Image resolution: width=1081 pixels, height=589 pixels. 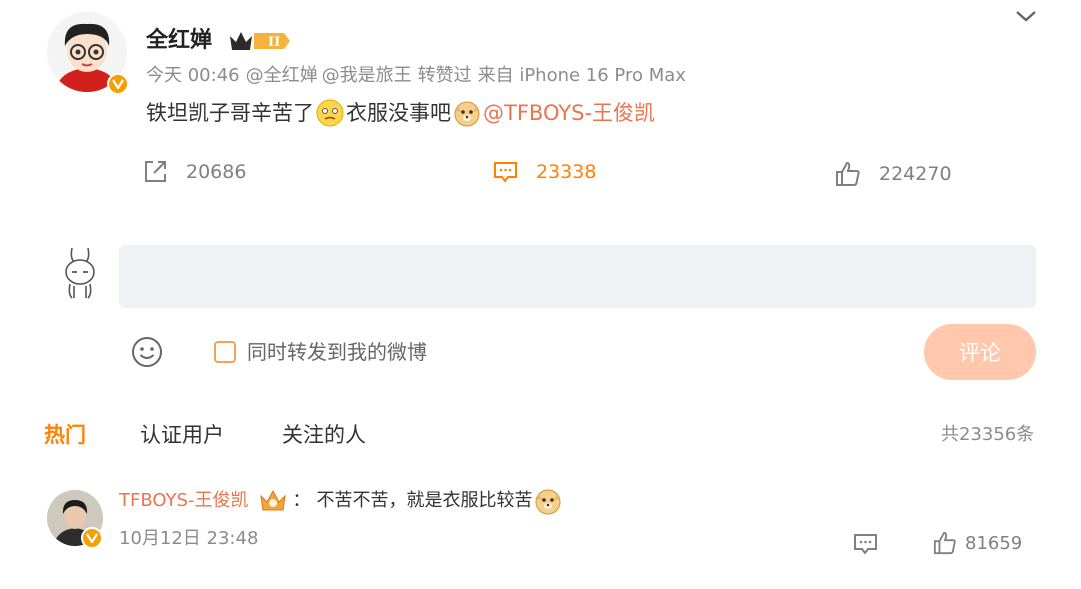 What do you see at coordinates (367, 75) in the screenshot?
I see `meta-mention-2: @我是旅王` at bounding box center [367, 75].